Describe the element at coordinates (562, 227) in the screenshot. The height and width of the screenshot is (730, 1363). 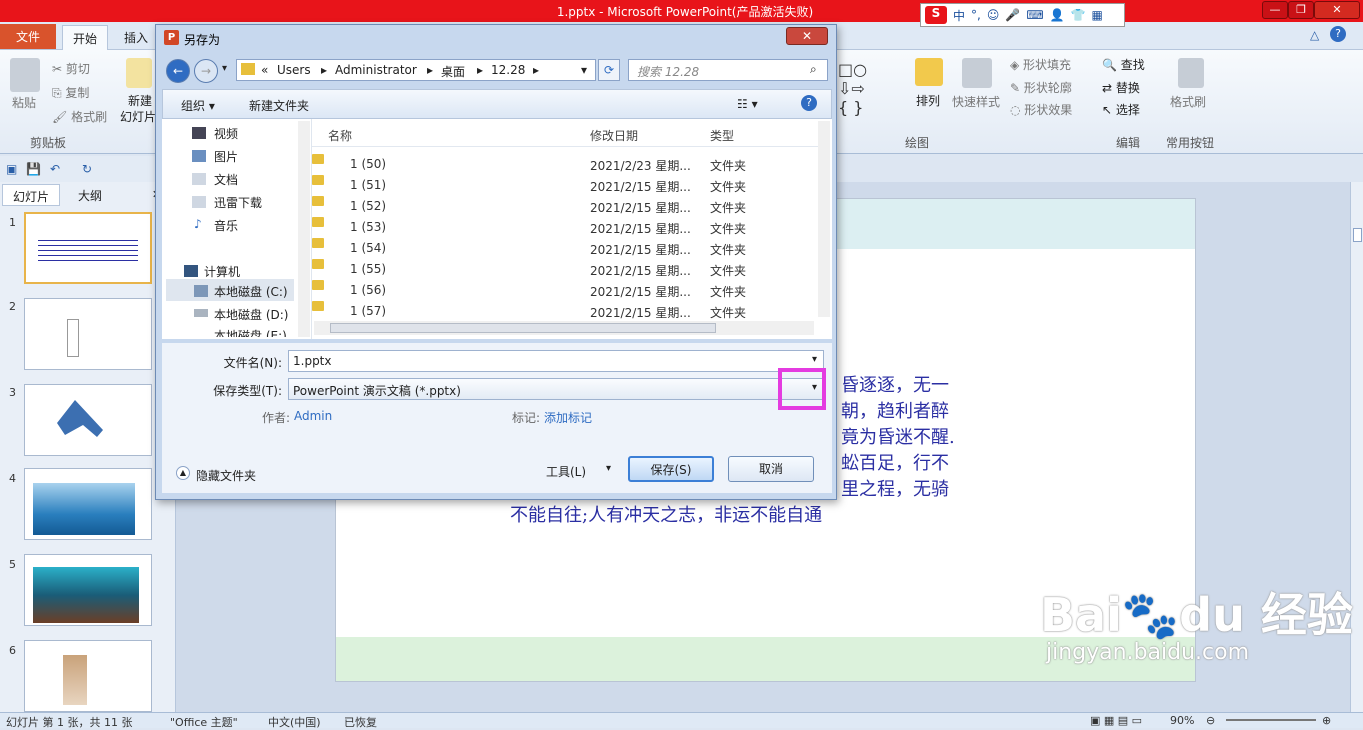
I see `file-row: 1 (53) 2021/2/15 星期... 文件夹` at that location.